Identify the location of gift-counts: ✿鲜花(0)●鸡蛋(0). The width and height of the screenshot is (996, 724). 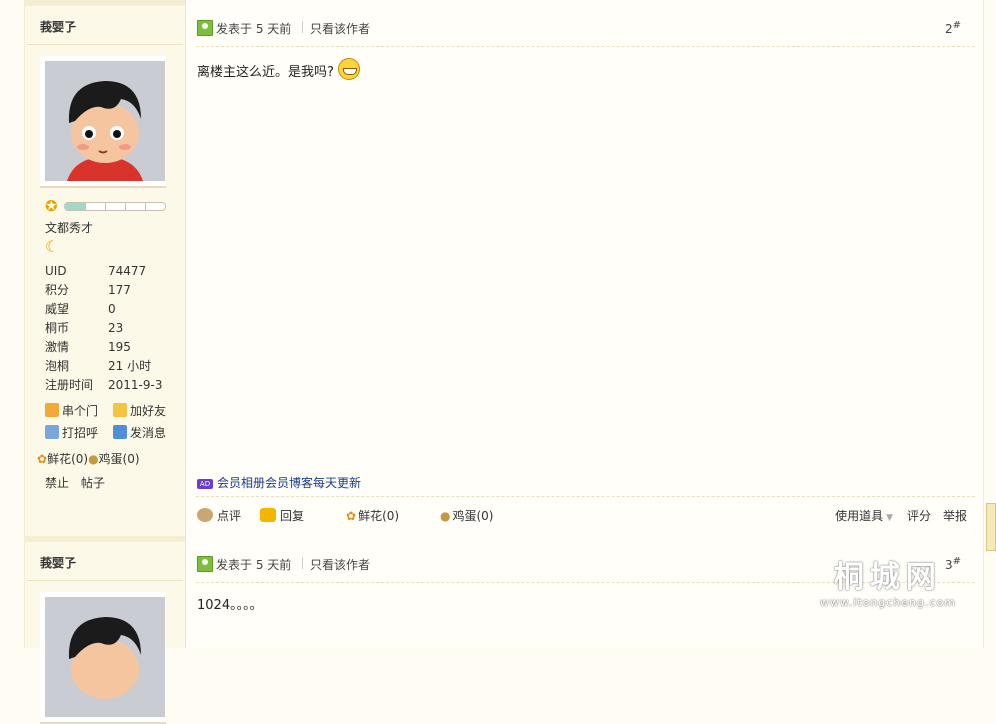
(88, 458).